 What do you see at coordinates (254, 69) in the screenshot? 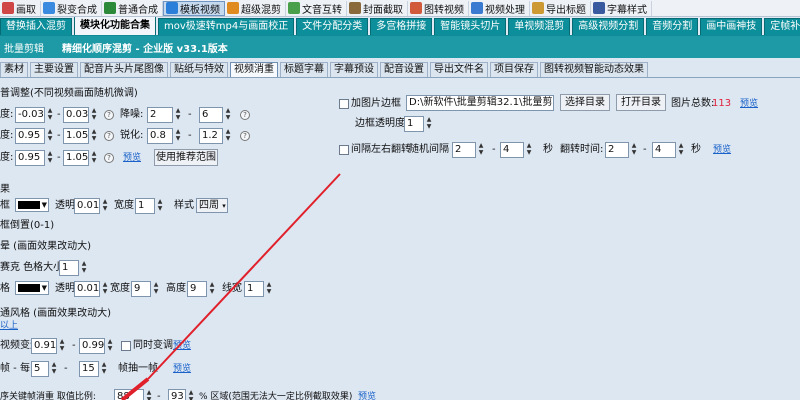
I see `settings-tab: 视频消重` at bounding box center [254, 69].